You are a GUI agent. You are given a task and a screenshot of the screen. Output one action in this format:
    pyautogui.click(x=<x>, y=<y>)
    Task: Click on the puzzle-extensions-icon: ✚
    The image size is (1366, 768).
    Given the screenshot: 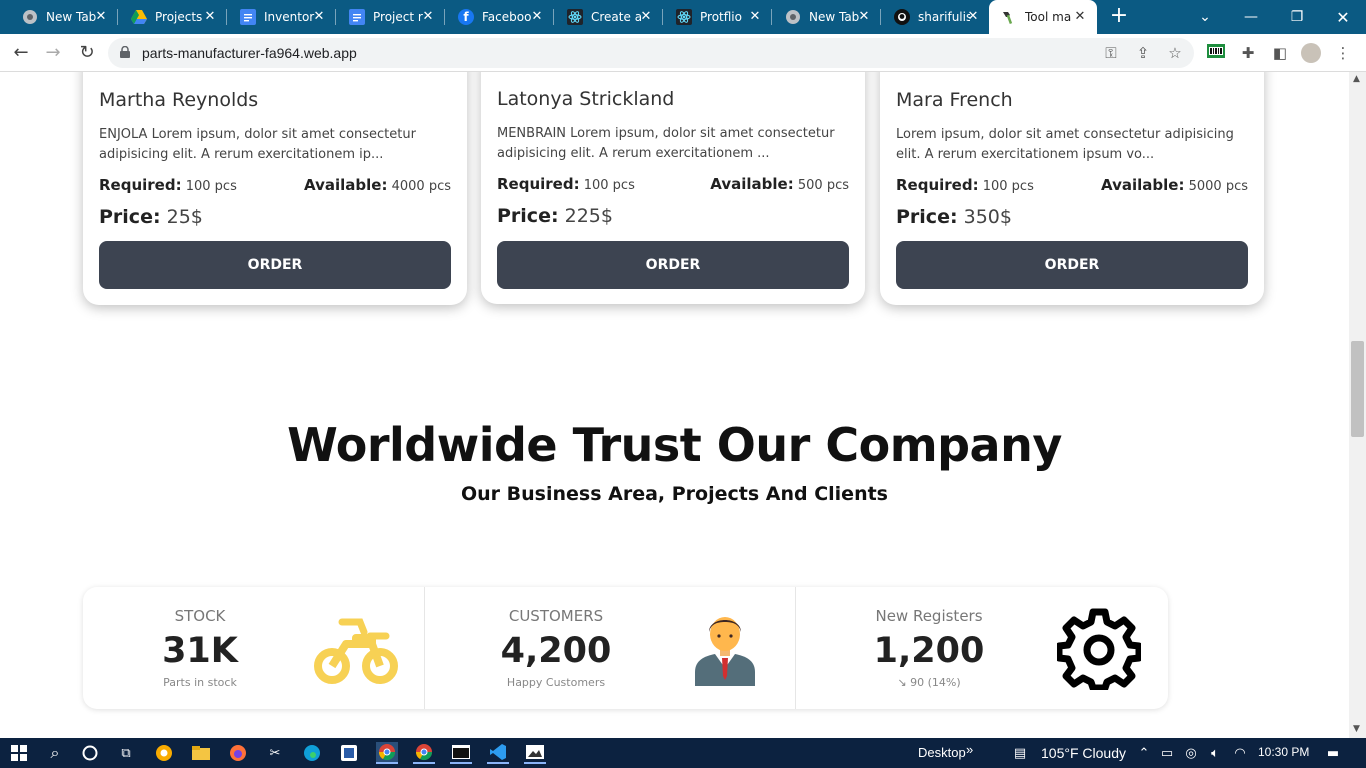 What is the action you would take?
    pyautogui.click(x=1248, y=53)
    